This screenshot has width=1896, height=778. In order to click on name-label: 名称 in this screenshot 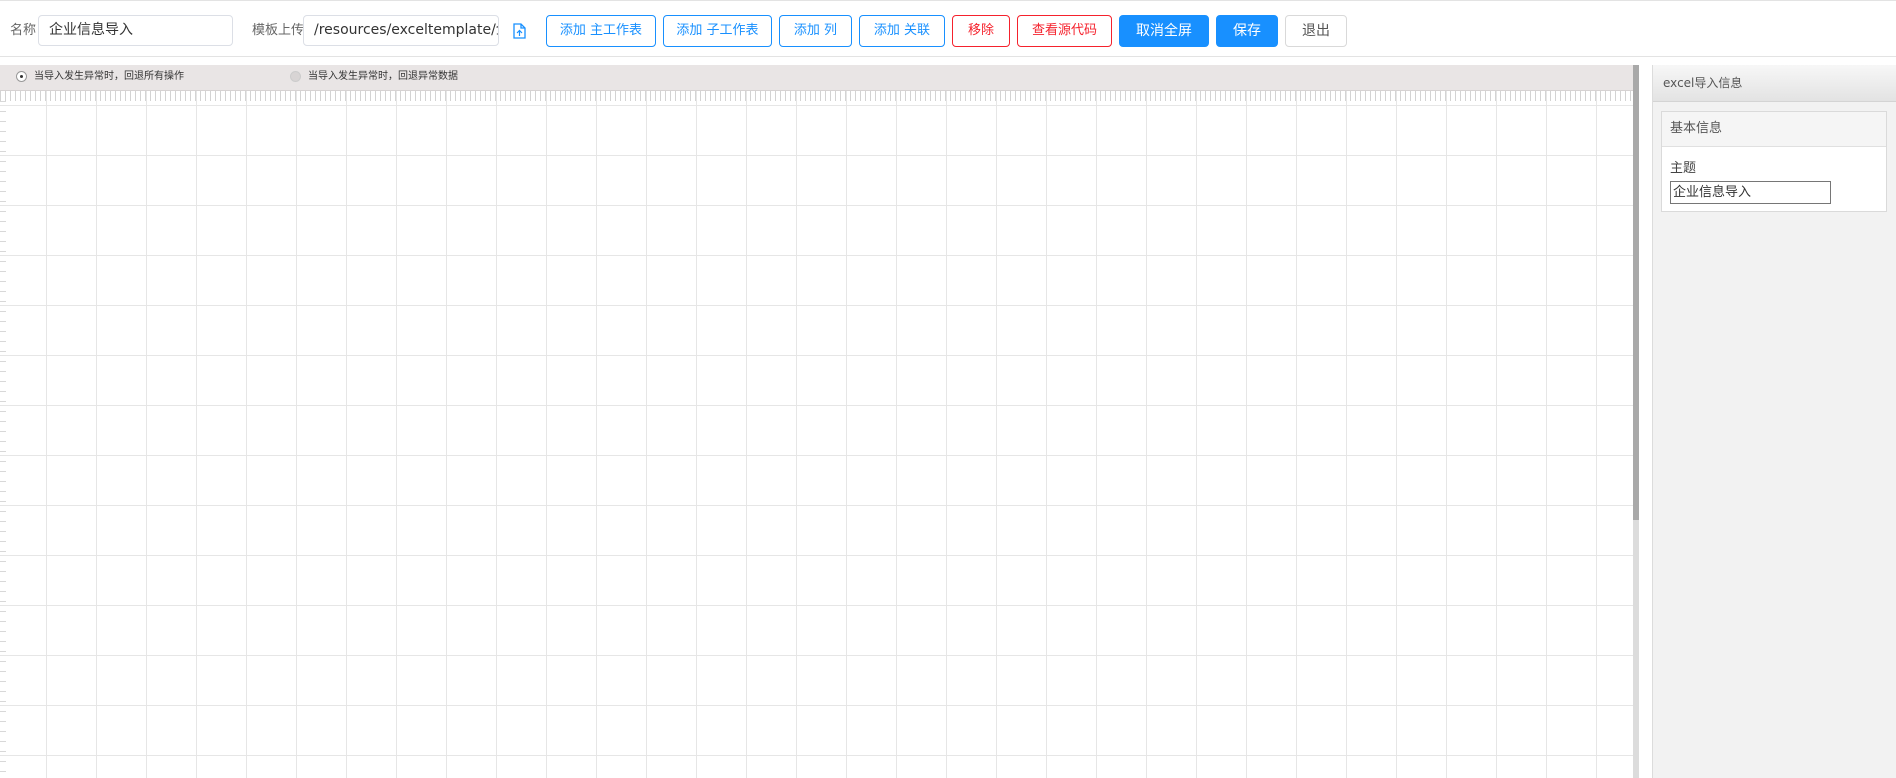, I will do `click(23, 30)`.